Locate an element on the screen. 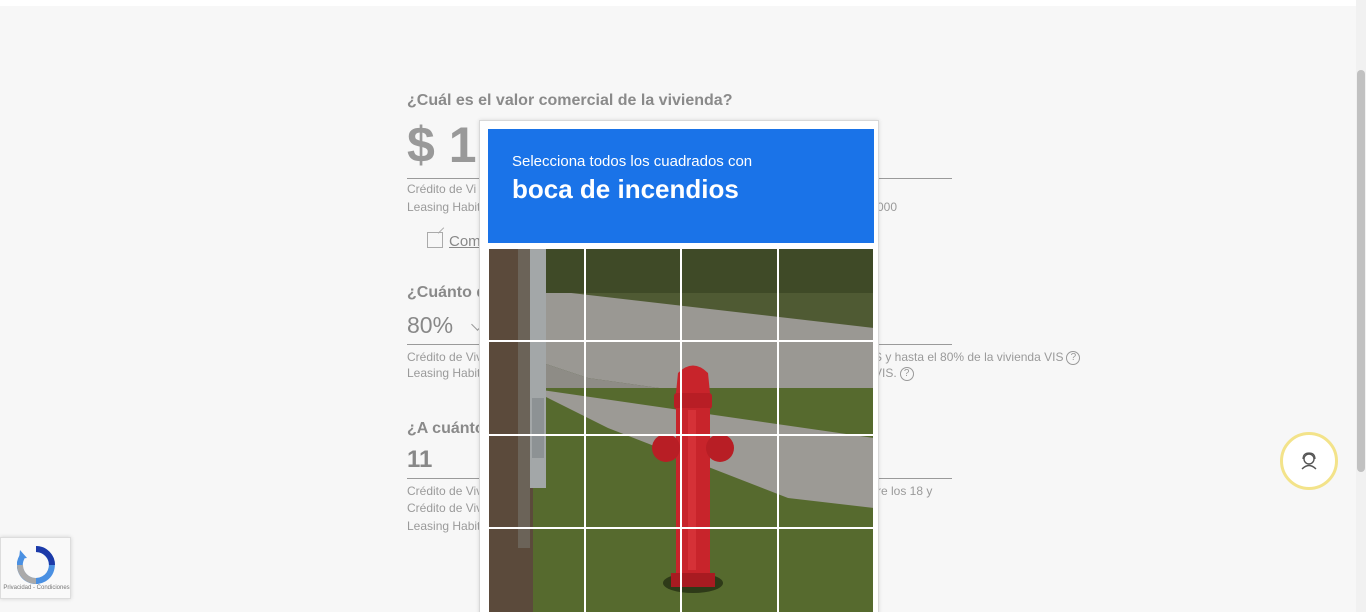 The image size is (1366, 612). financing-percent-note-1-tail: S y hasta el 80% de la vivienda VIS? is located at coordinates (977, 357).